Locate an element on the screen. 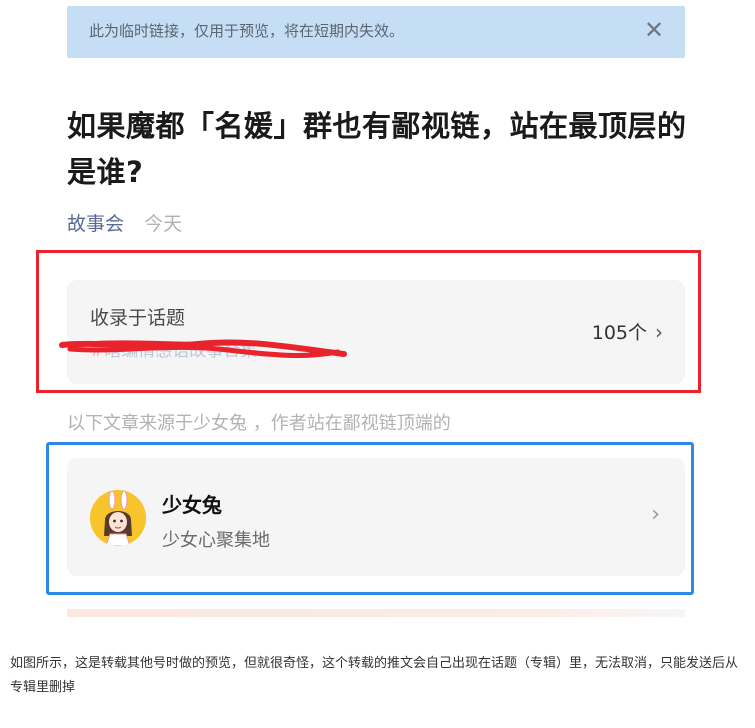  publish-time: 今天 is located at coordinates (163, 224).